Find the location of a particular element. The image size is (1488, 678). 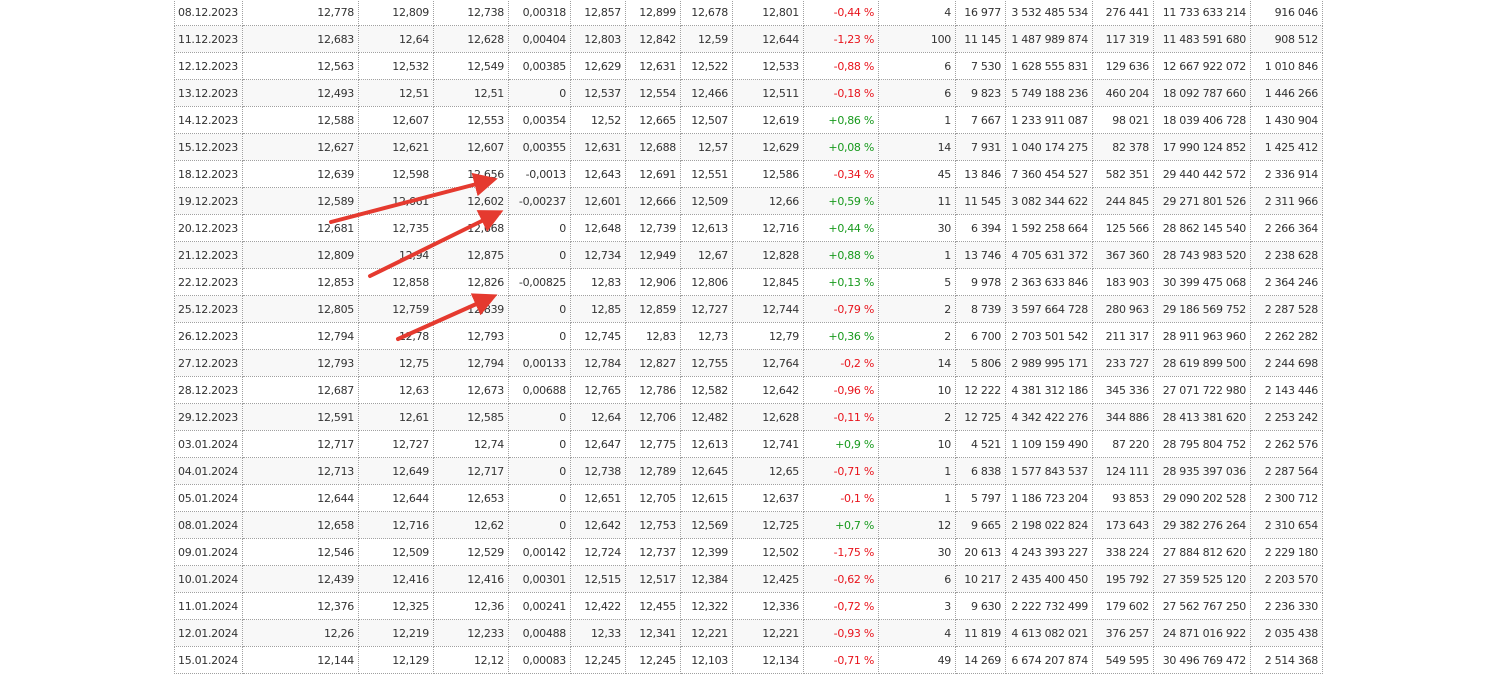

value-cell: 12,845 is located at coordinates (767, 282).